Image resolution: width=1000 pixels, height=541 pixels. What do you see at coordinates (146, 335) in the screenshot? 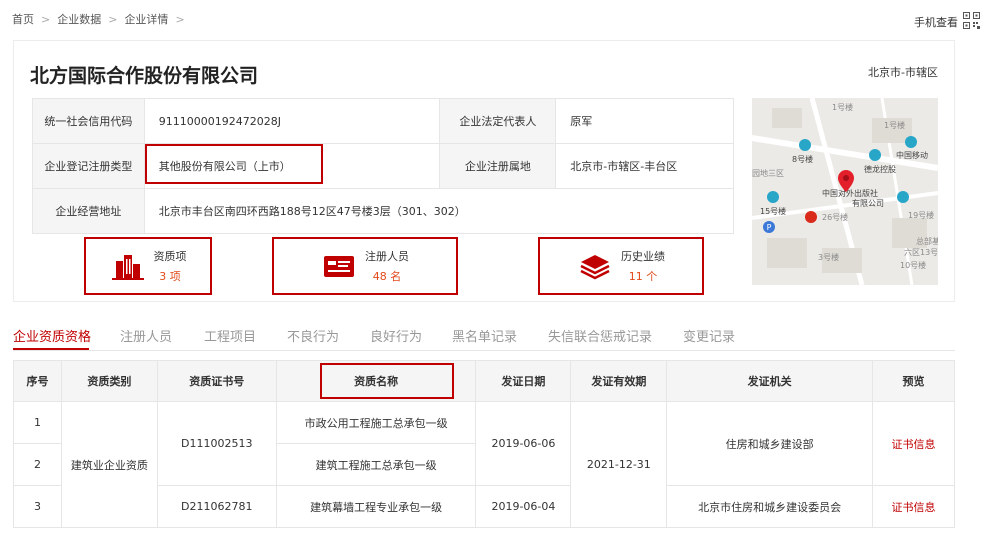
I see `tab-registered-staff: 注册人员` at bounding box center [146, 335].